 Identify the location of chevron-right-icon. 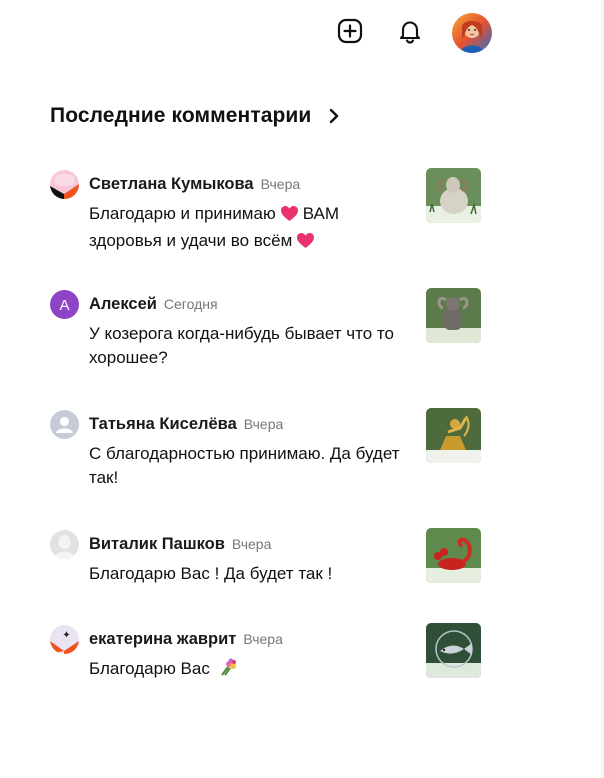
(335, 116).